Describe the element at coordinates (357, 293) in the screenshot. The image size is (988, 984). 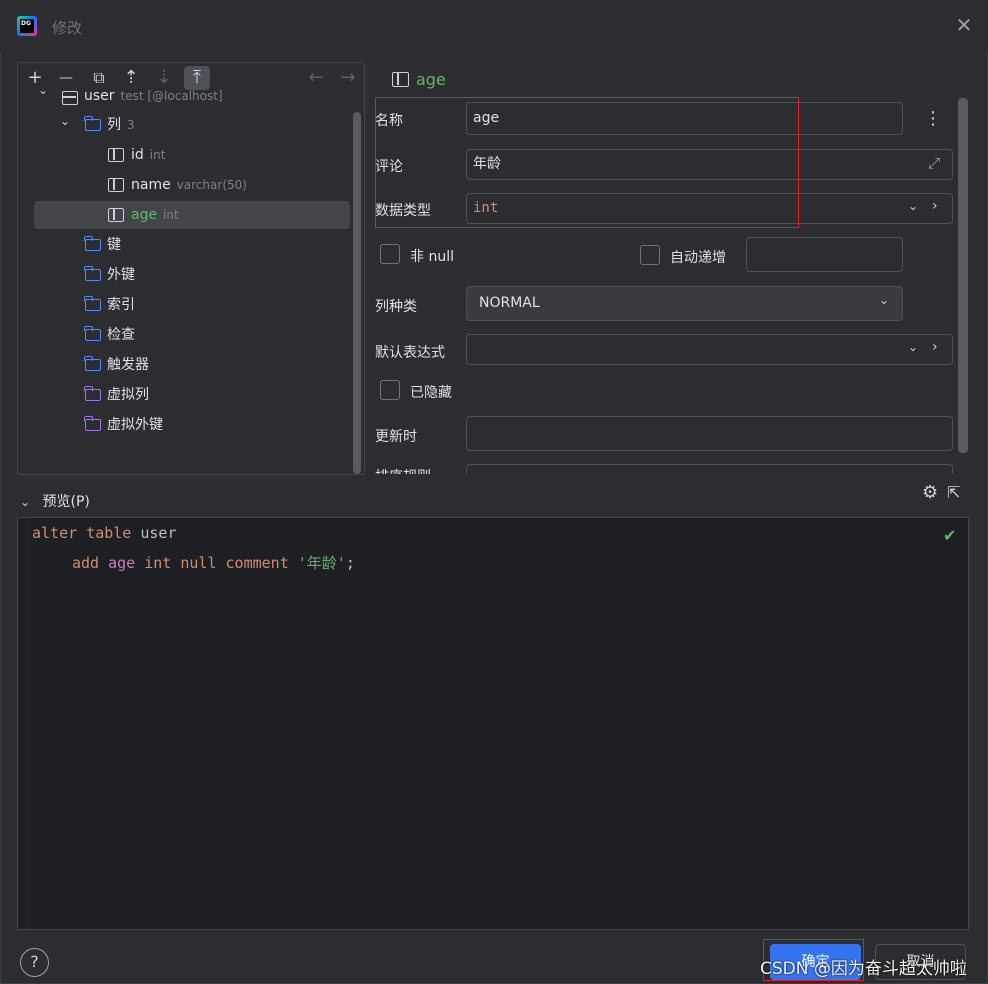
I see `tree-scrollbar` at that location.